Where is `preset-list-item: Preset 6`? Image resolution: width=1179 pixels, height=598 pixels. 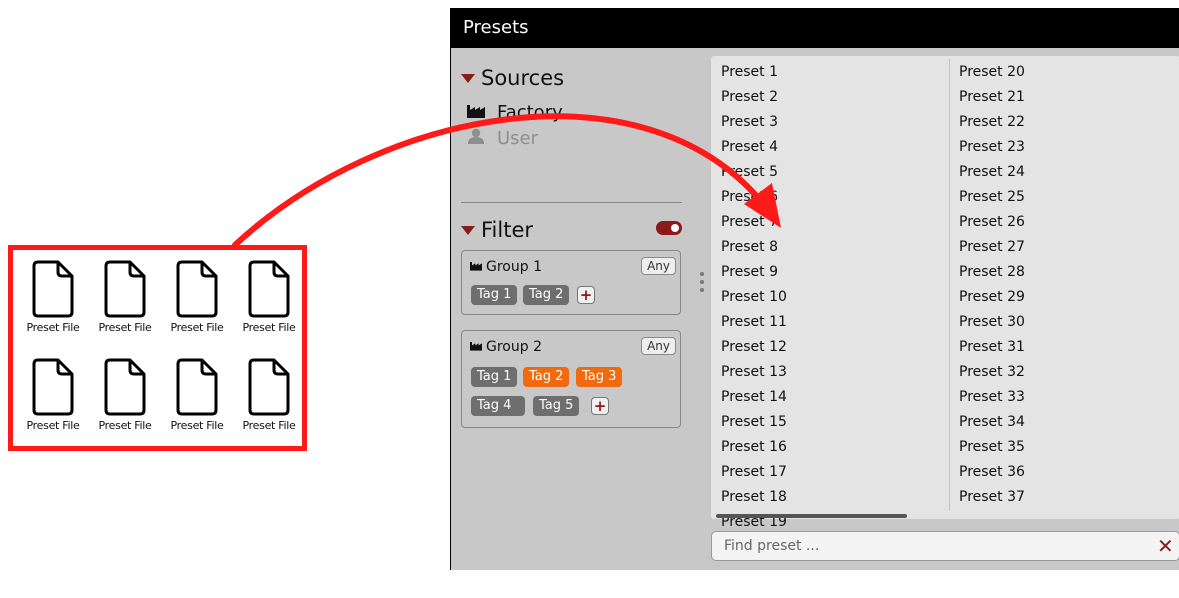 preset-list-item: Preset 6 is located at coordinates (749, 197).